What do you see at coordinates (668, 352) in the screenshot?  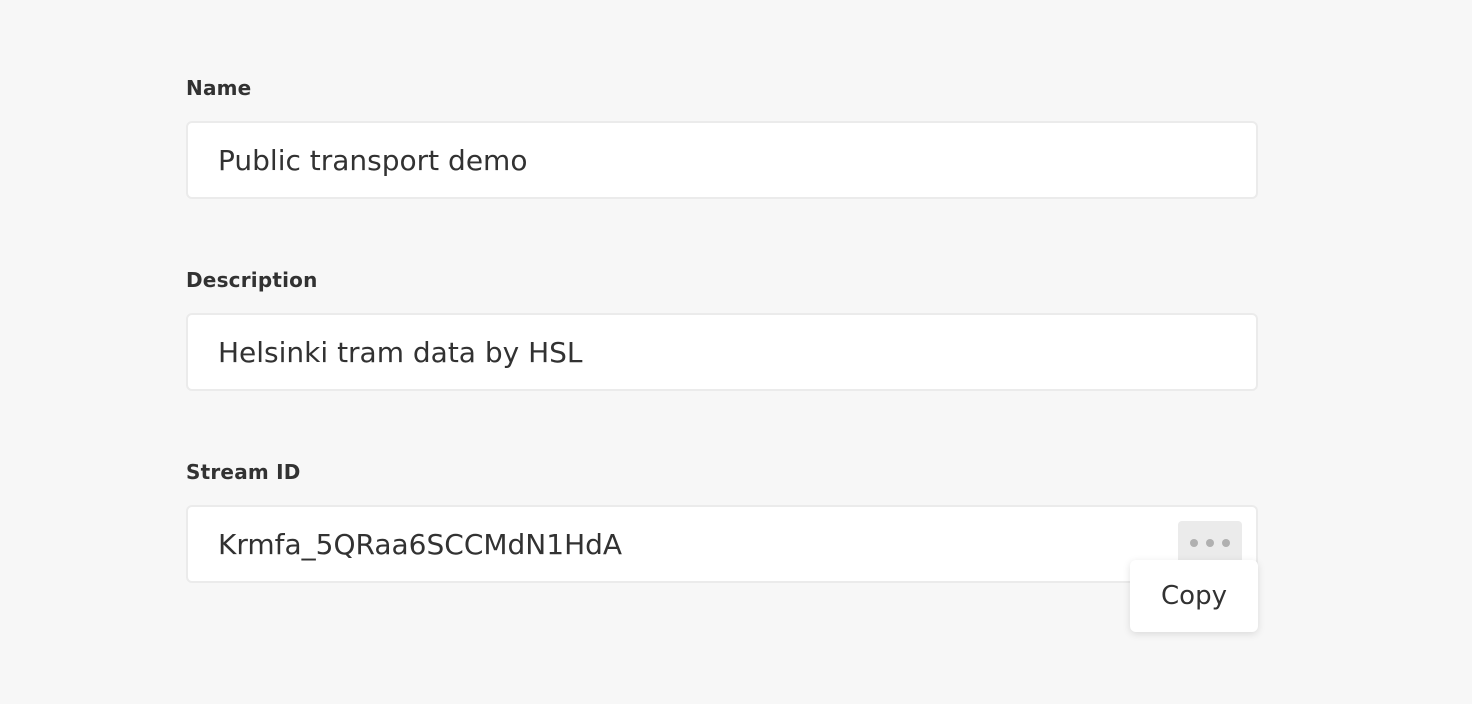 I see `description-input` at bounding box center [668, 352].